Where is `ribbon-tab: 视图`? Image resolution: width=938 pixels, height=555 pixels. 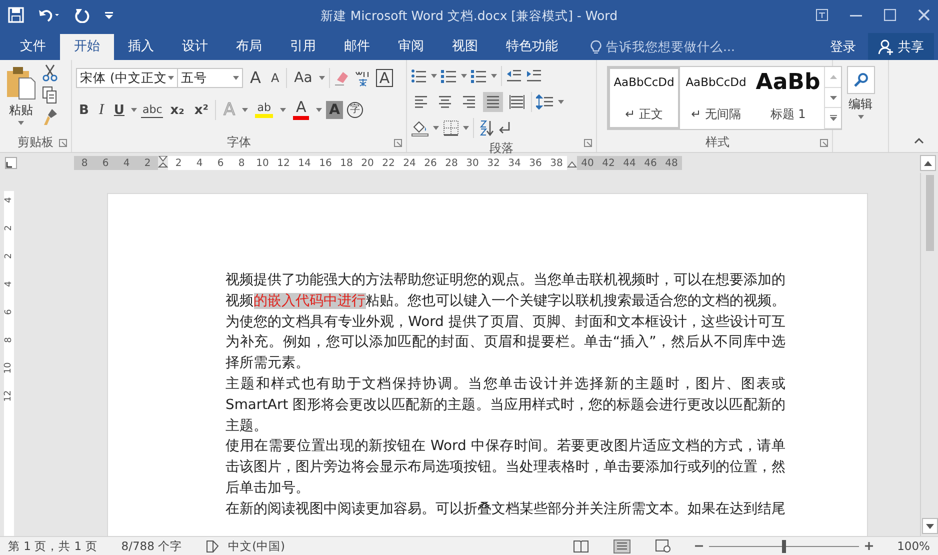
ribbon-tab: 视图 is located at coordinates (465, 47).